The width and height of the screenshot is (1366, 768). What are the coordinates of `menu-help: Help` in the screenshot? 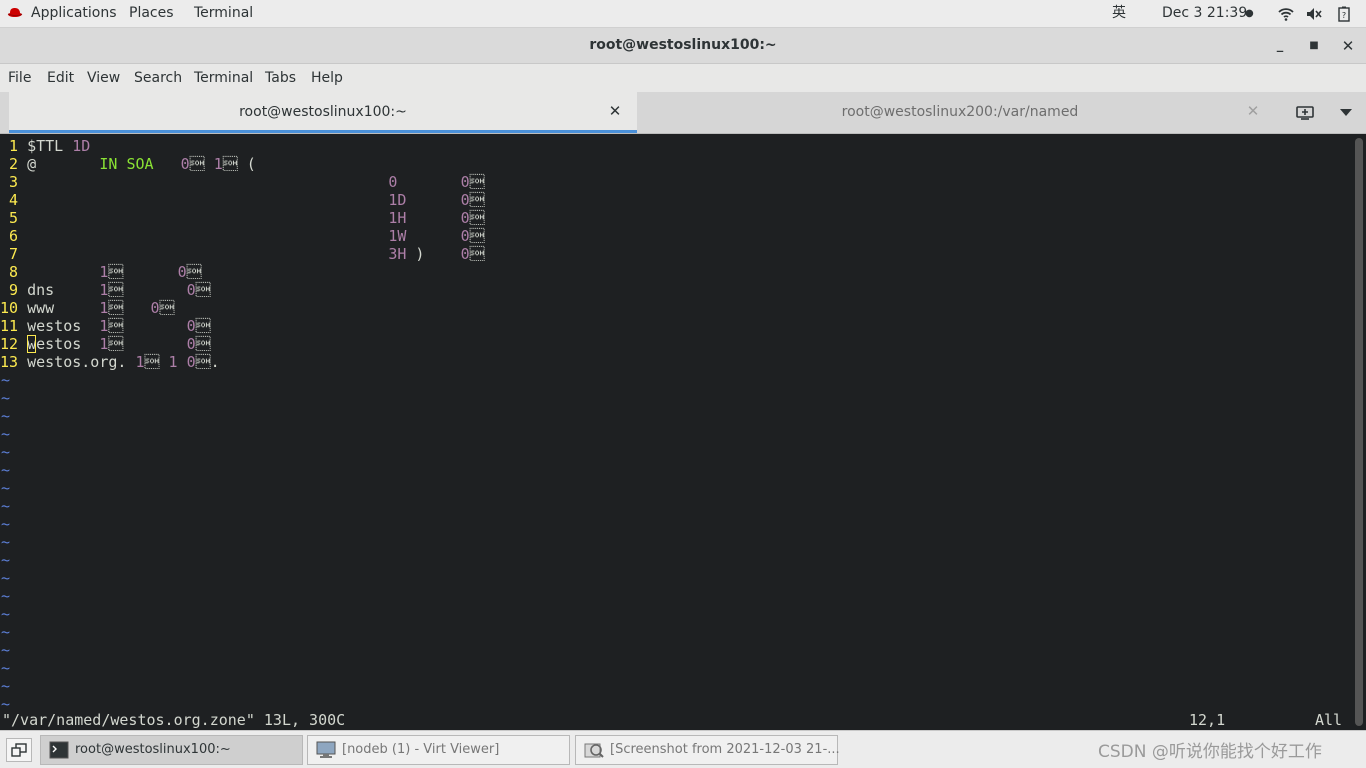 It's located at (327, 78).